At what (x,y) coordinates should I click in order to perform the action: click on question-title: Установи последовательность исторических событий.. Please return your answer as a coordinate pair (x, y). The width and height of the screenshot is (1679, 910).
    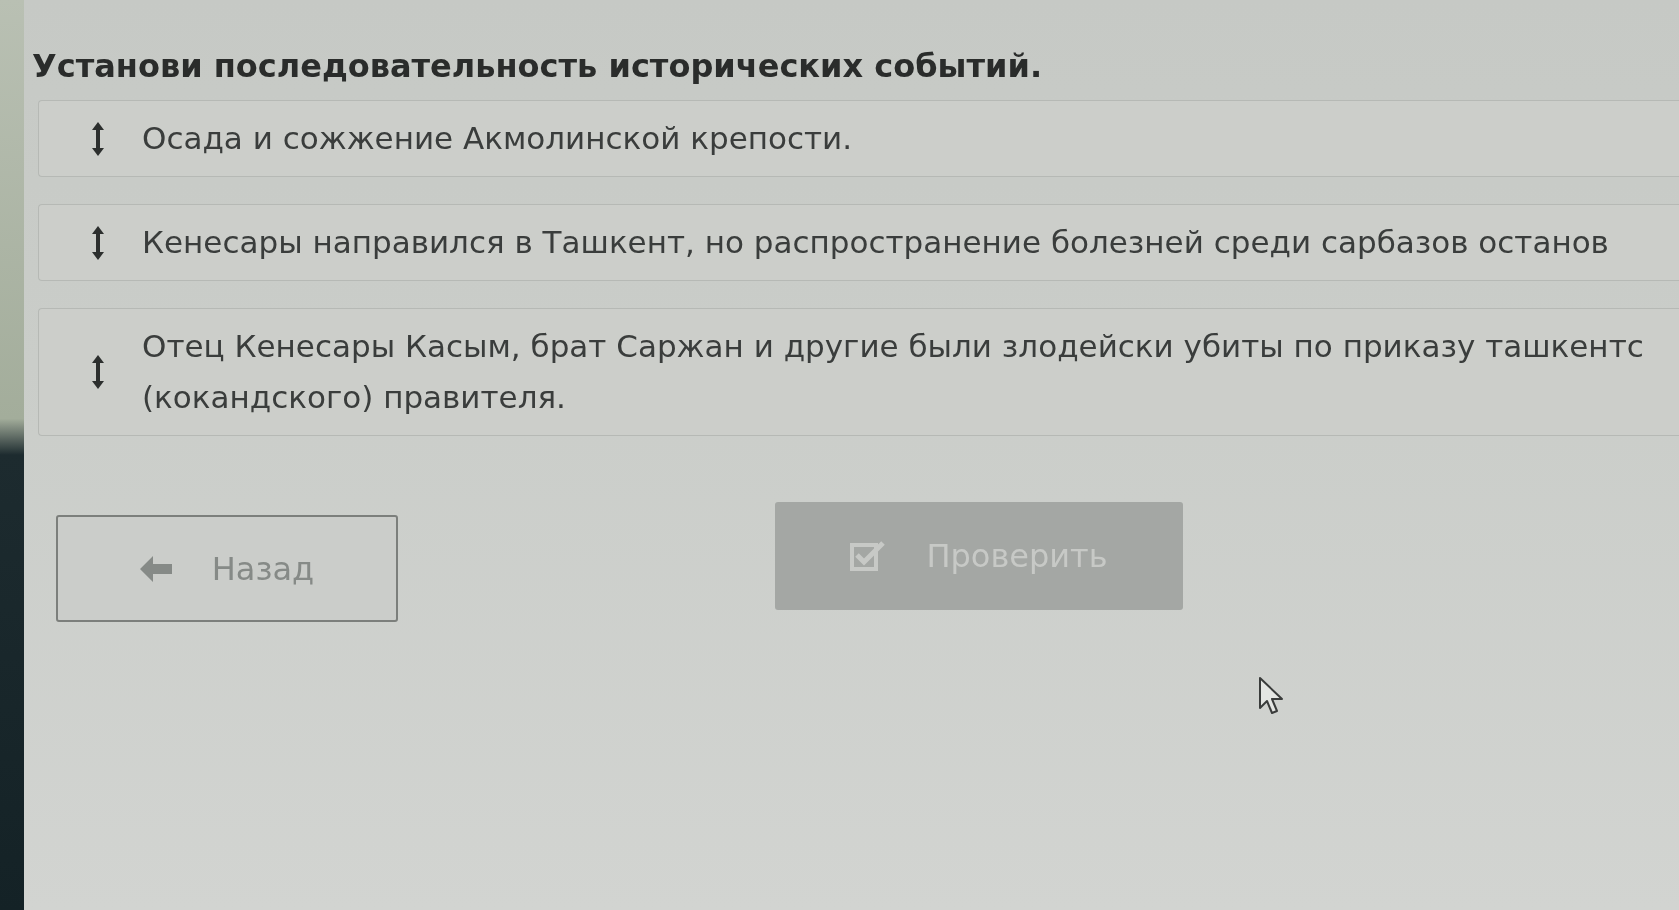
    Looking at the image, I should click on (538, 66).